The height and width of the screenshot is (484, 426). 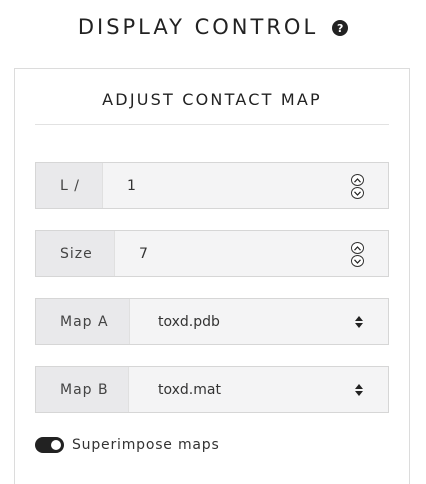 I want to click on map-a-row: Map A toxd.pdb, so click(x=212, y=321).